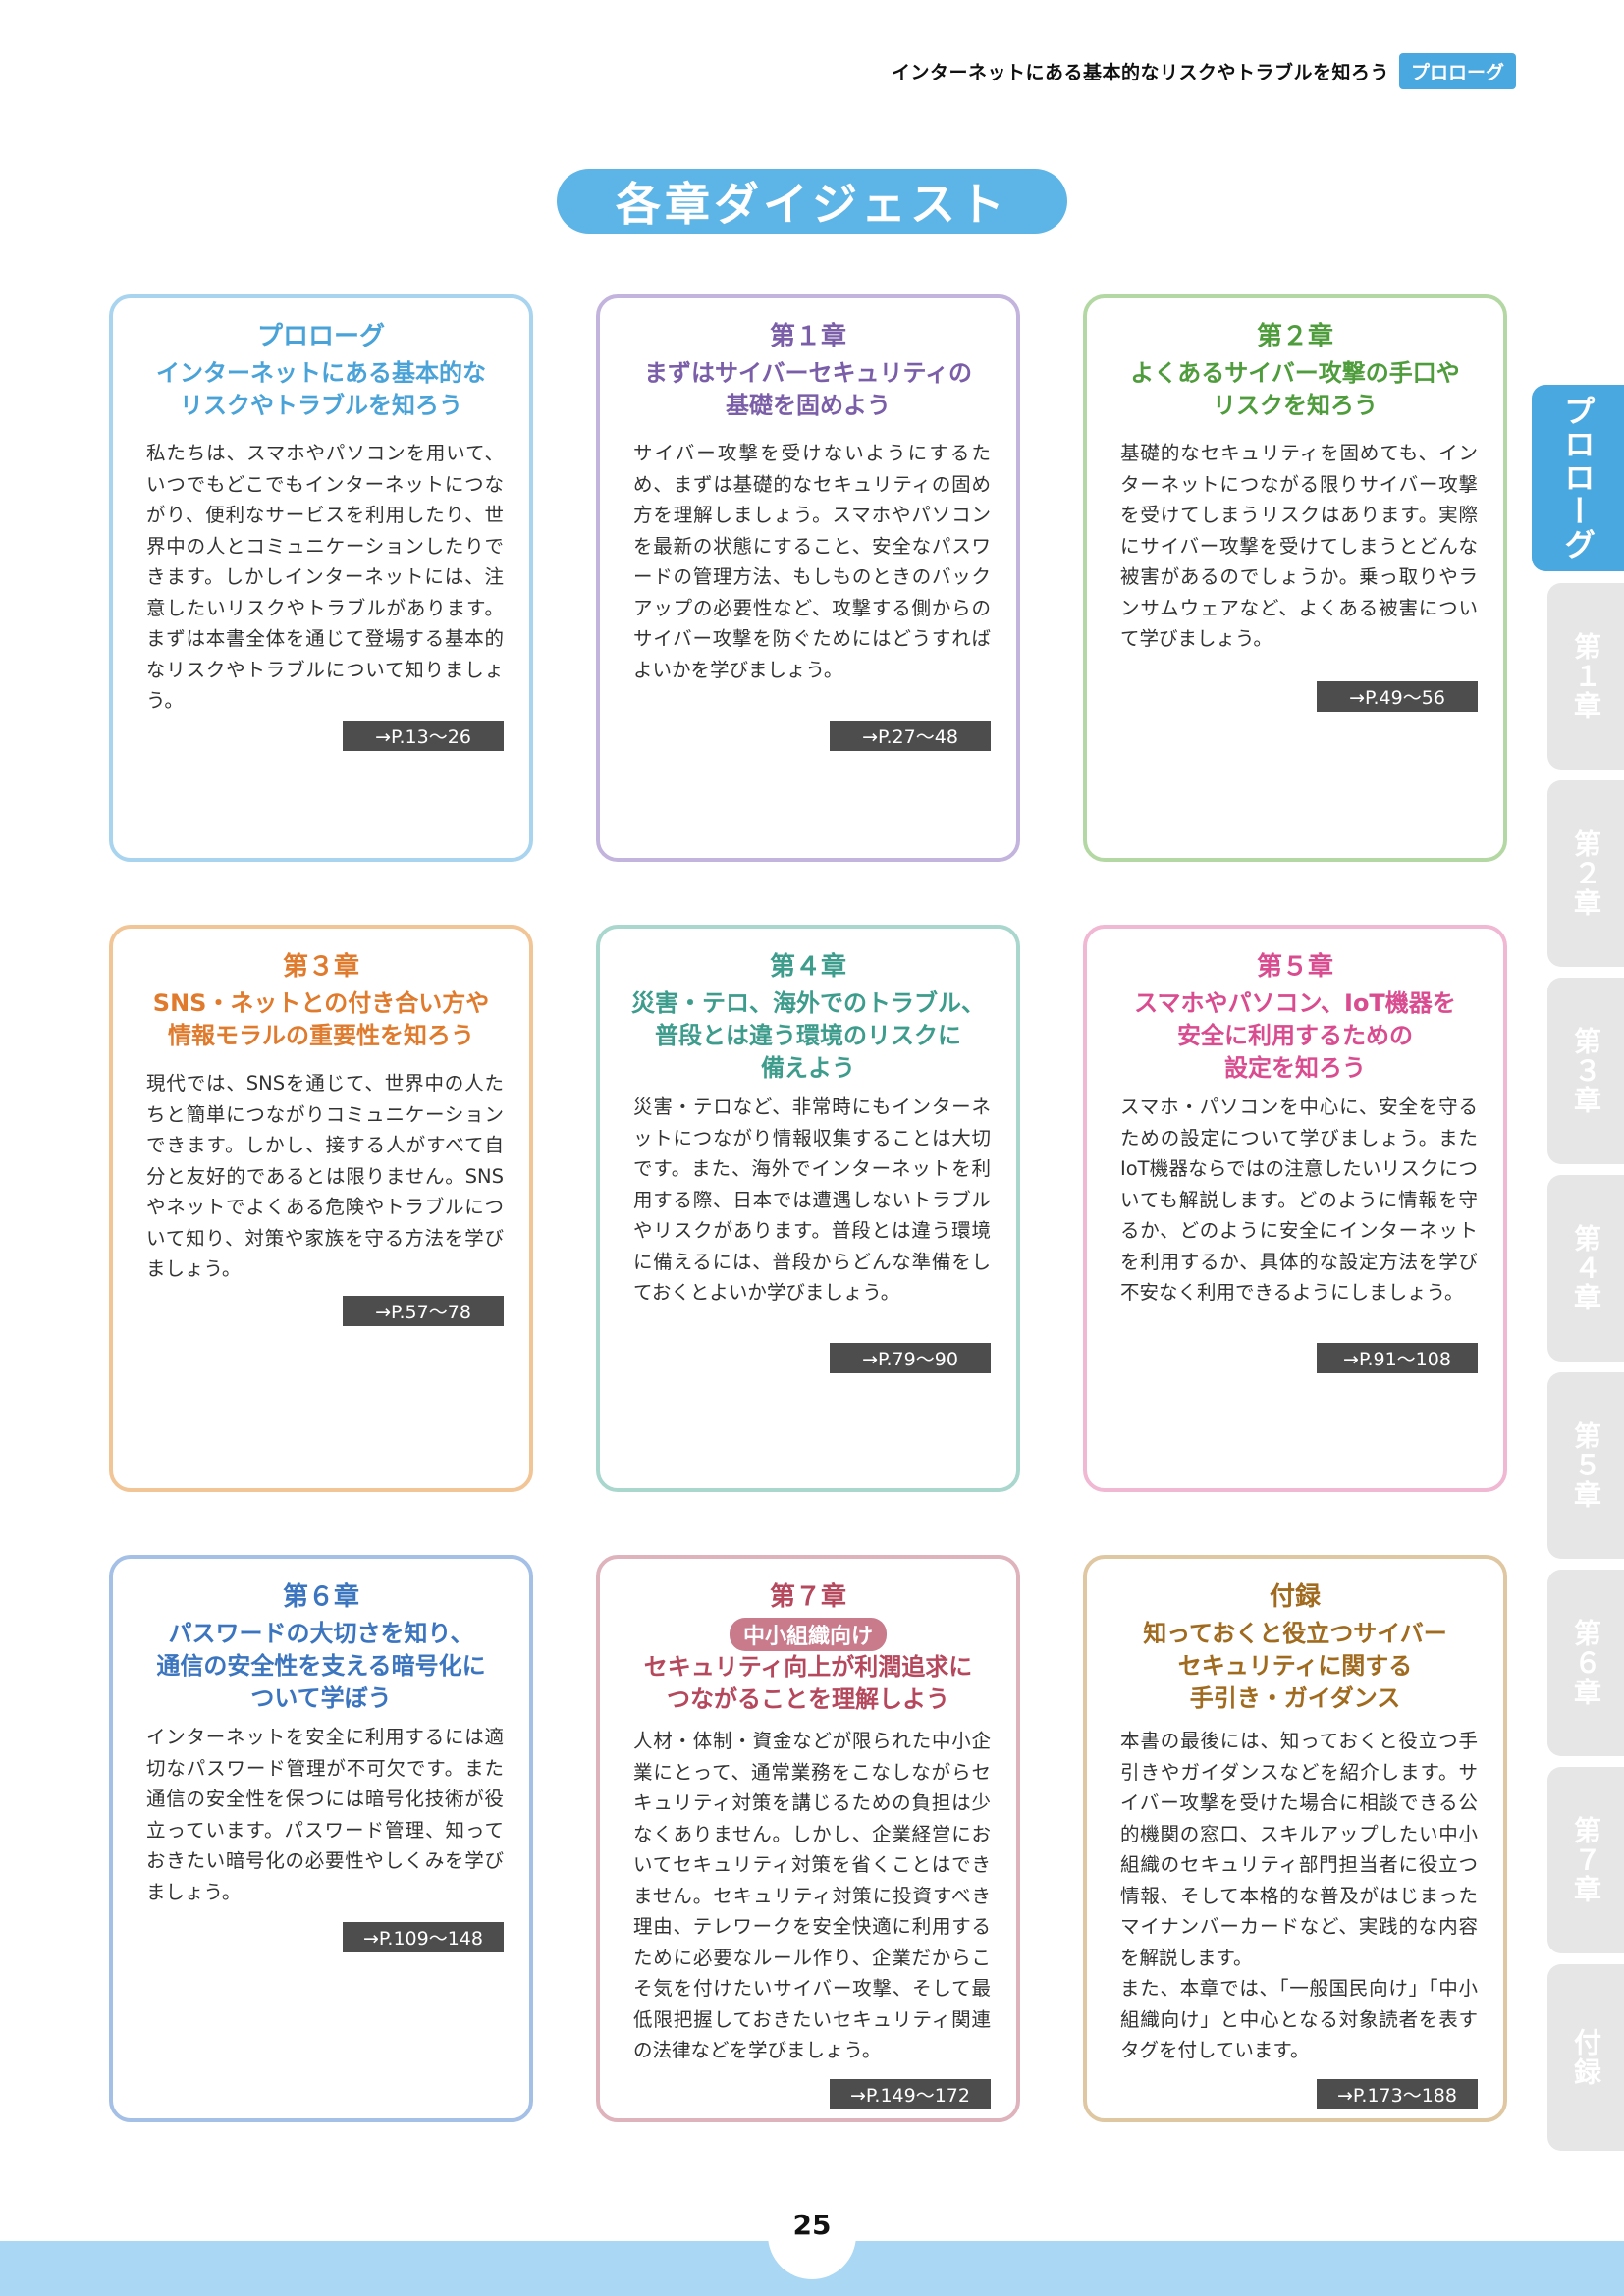 This screenshot has width=1624, height=2296. What do you see at coordinates (1295, 1666) in the screenshot?
I see `card-heading: 知っておくと役立つサイバー セキュリティに関する 手引き・ガイダンス` at bounding box center [1295, 1666].